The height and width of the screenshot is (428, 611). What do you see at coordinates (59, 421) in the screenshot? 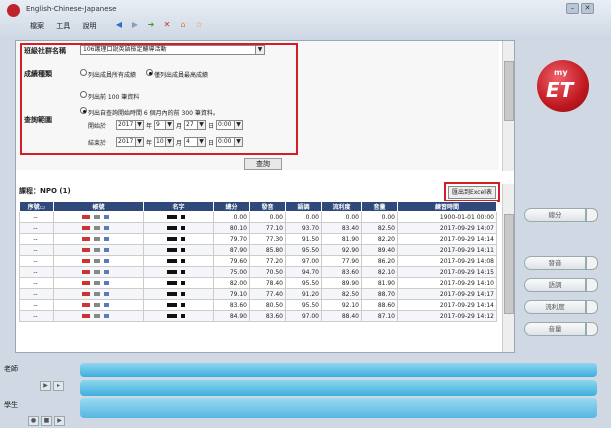
I see `student-play-icon: ▶` at bounding box center [59, 421].